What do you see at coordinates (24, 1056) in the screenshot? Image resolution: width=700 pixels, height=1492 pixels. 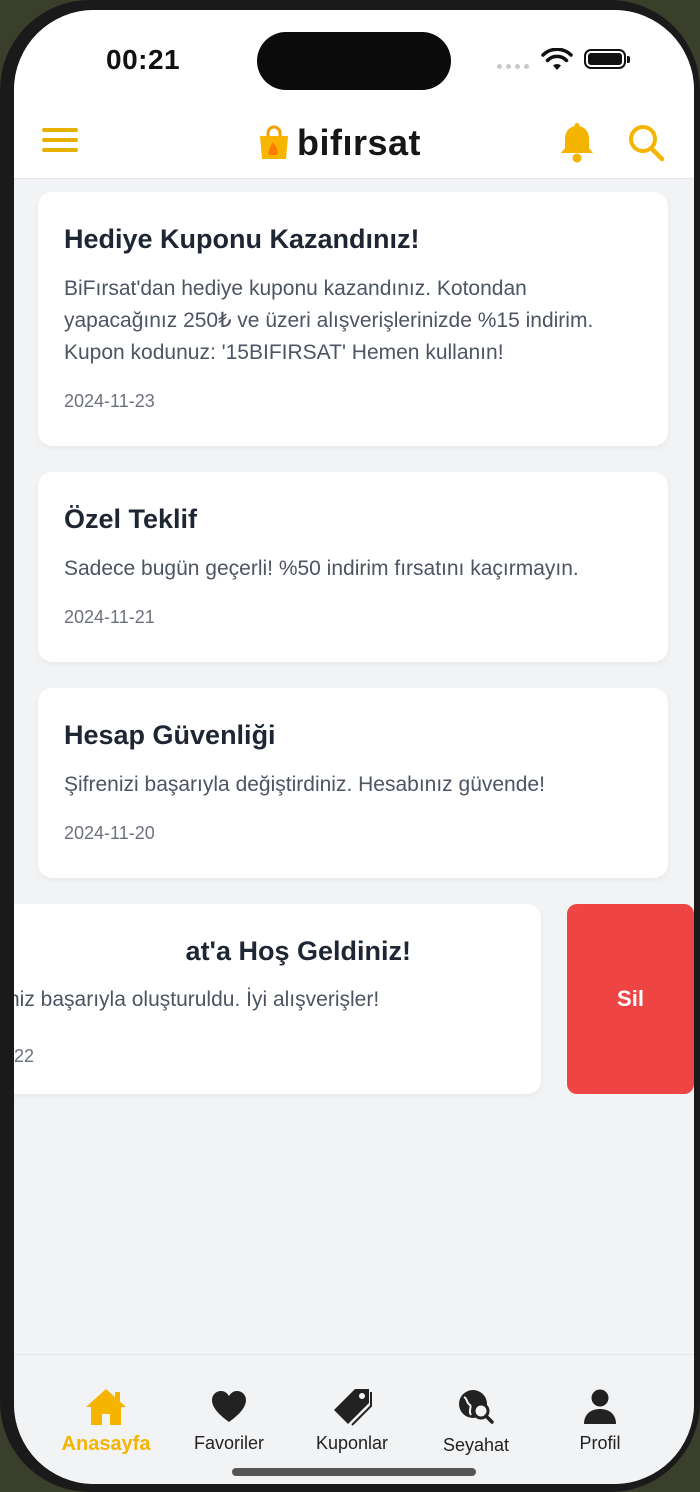 I see `notification-date: -22` at bounding box center [24, 1056].